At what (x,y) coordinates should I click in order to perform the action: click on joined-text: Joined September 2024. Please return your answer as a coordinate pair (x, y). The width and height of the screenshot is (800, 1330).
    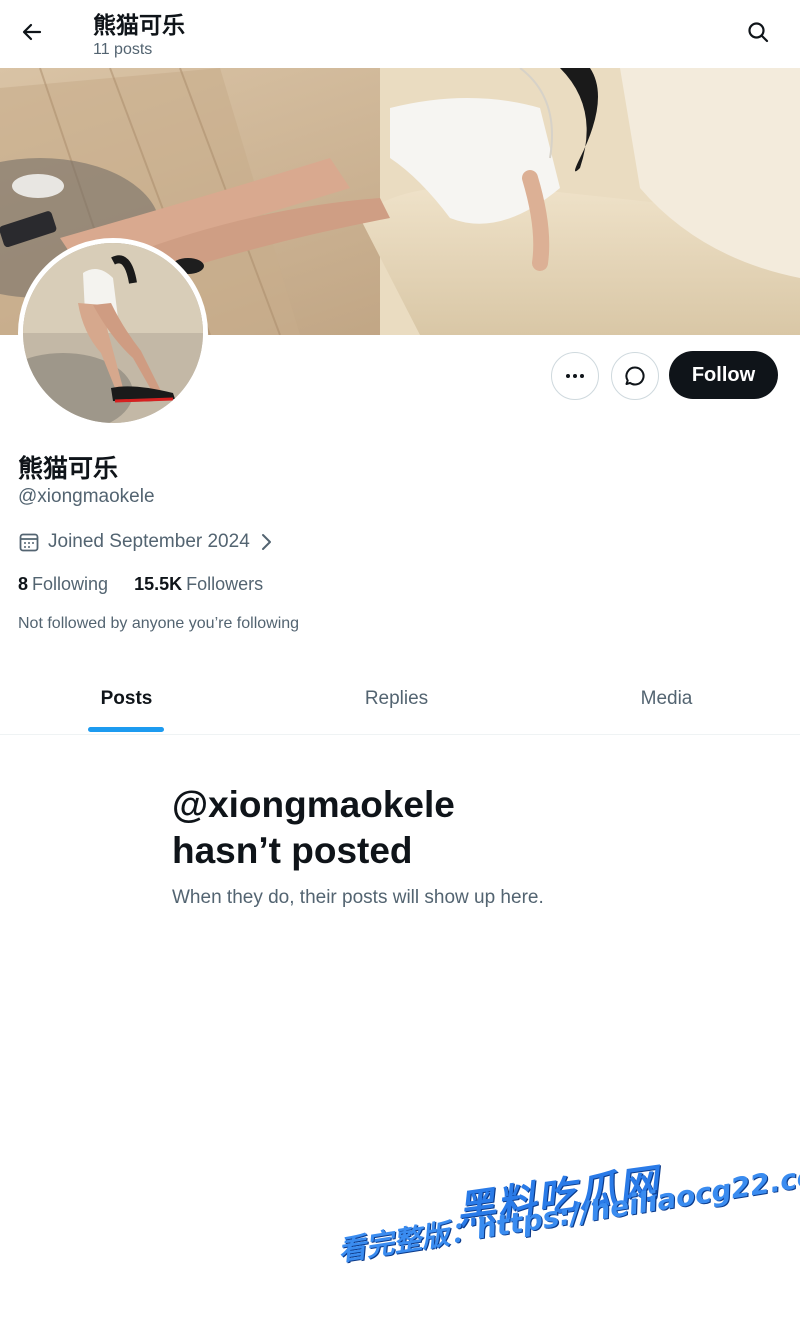
    Looking at the image, I should click on (149, 541).